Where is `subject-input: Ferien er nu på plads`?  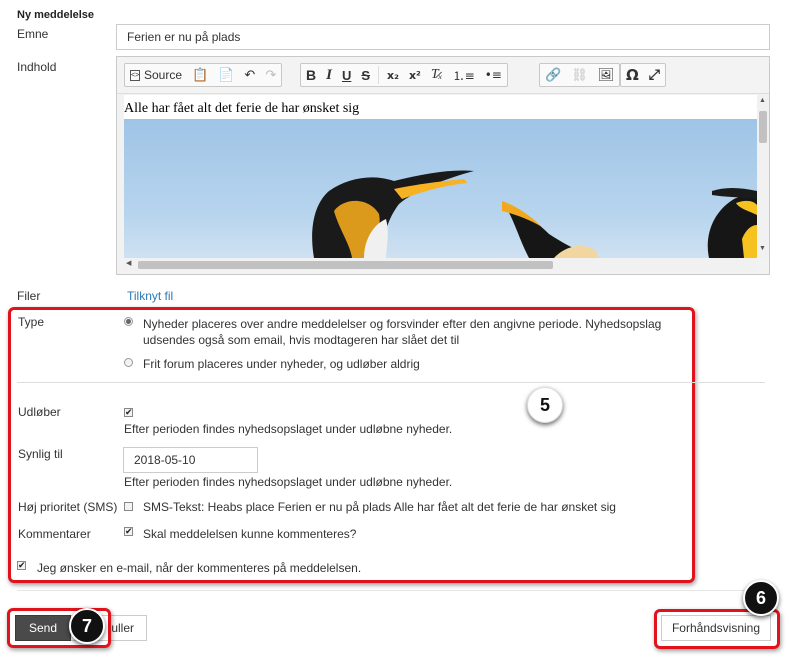 subject-input: Ferien er nu på plads is located at coordinates (443, 37).